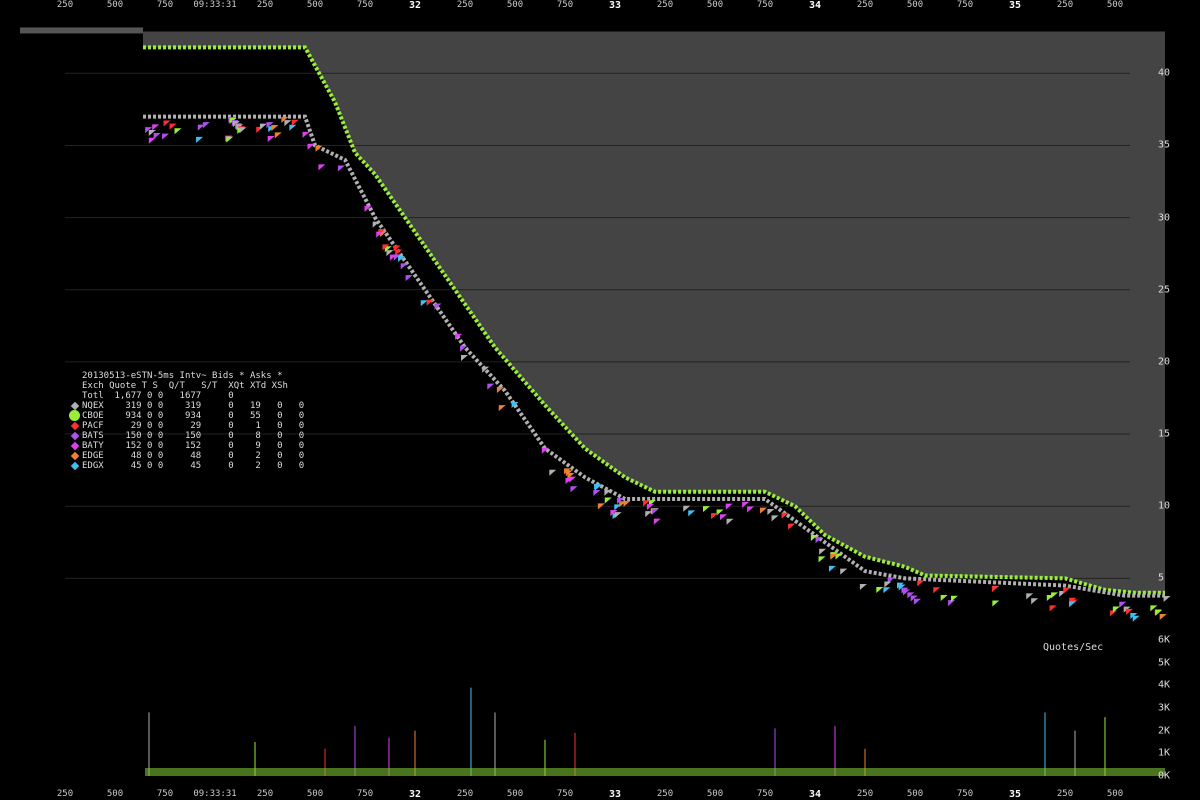 The width and height of the screenshot is (1200, 800). Describe the element at coordinates (187, 456) in the screenshot. I see `legend-row-edge: EDGE 48 0 0 48 0 2 0 0` at that location.